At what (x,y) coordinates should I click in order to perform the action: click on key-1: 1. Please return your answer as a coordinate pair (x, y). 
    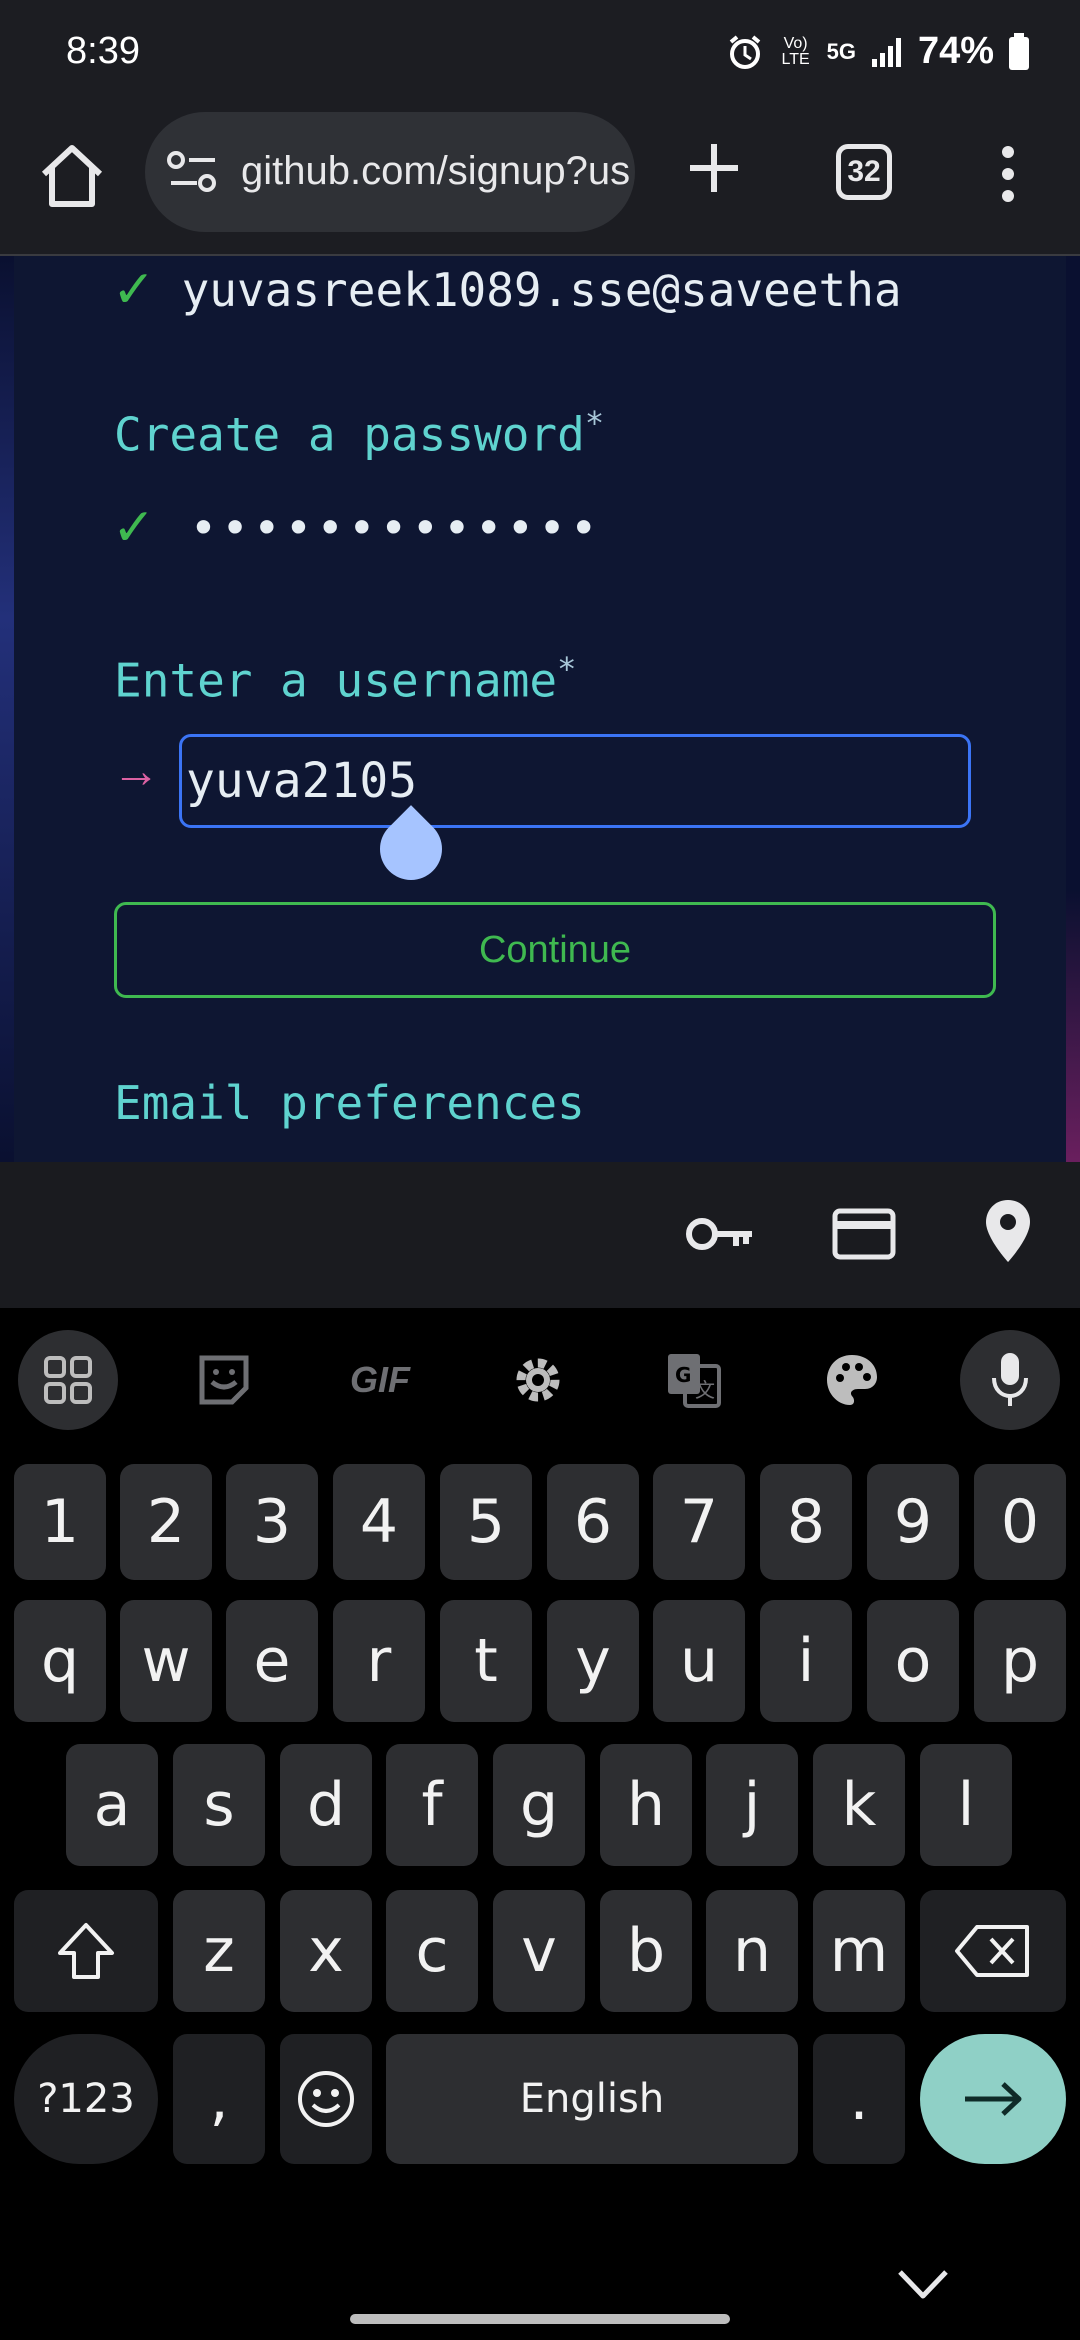
    Looking at the image, I should click on (60, 1522).